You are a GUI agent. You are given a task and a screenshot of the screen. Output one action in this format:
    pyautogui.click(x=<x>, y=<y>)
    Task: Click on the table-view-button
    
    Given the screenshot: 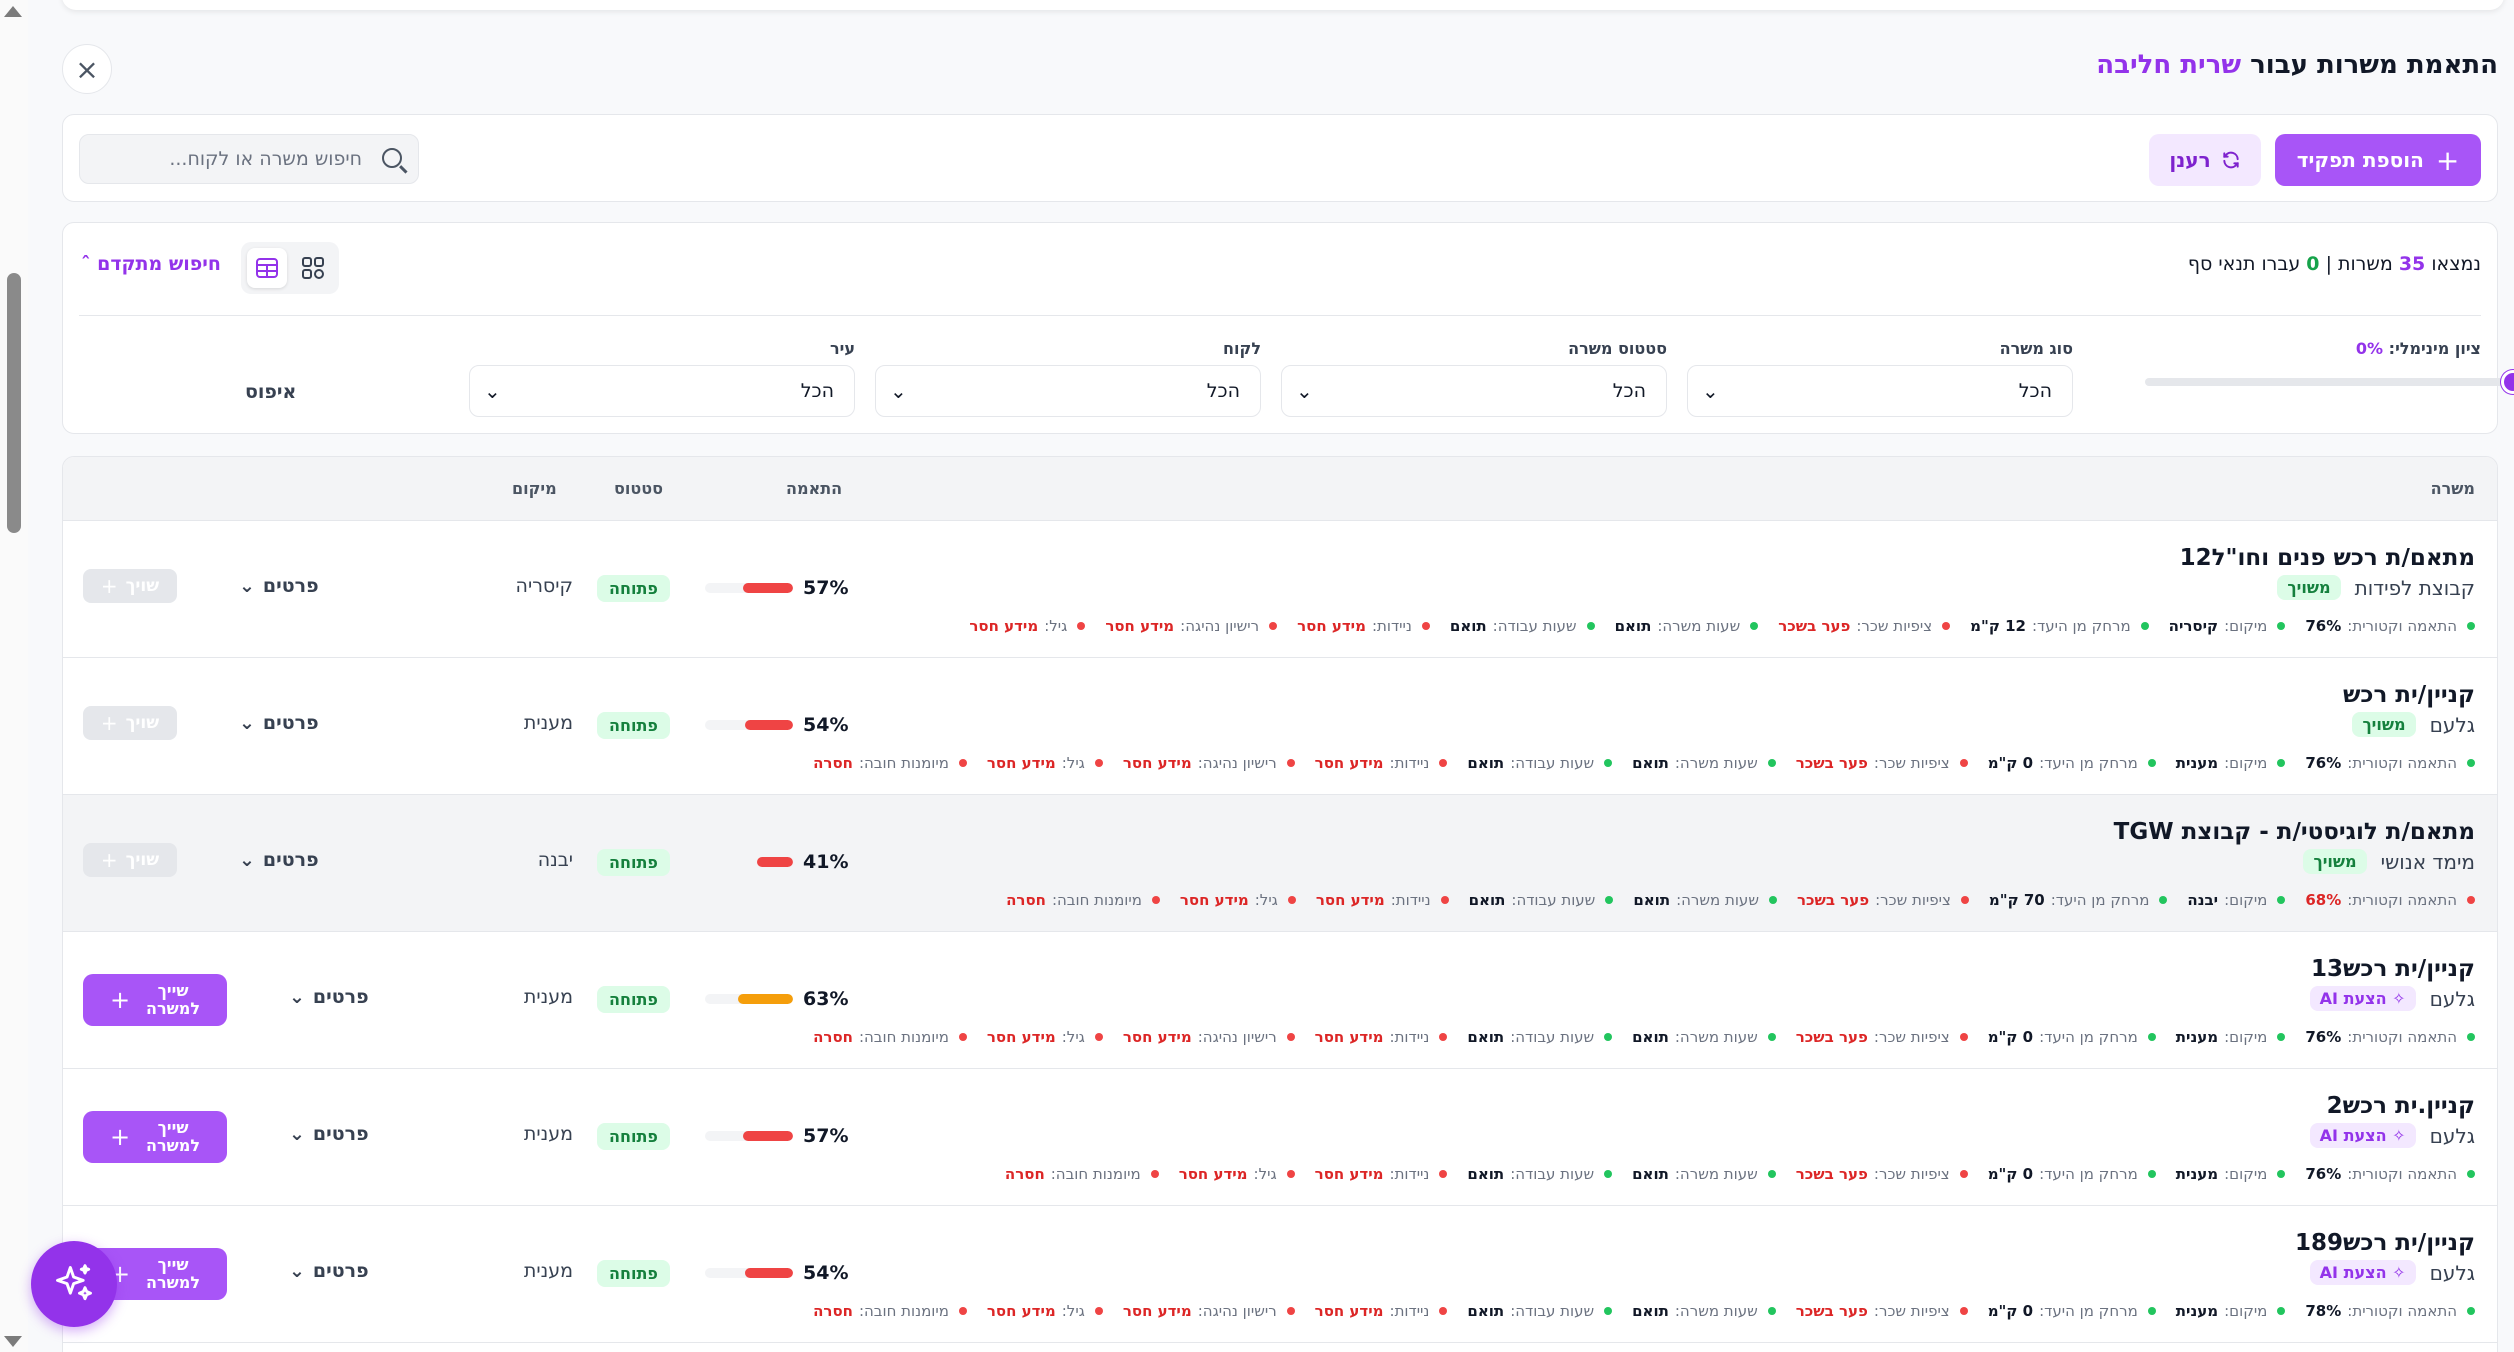 What is the action you would take?
    pyautogui.click(x=267, y=268)
    